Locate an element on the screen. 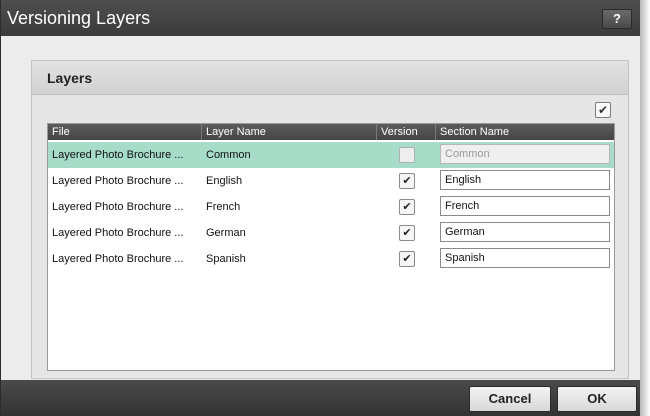 This screenshot has height=416, width=650. layer-name-cell: English is located at coordinates (224, 181).